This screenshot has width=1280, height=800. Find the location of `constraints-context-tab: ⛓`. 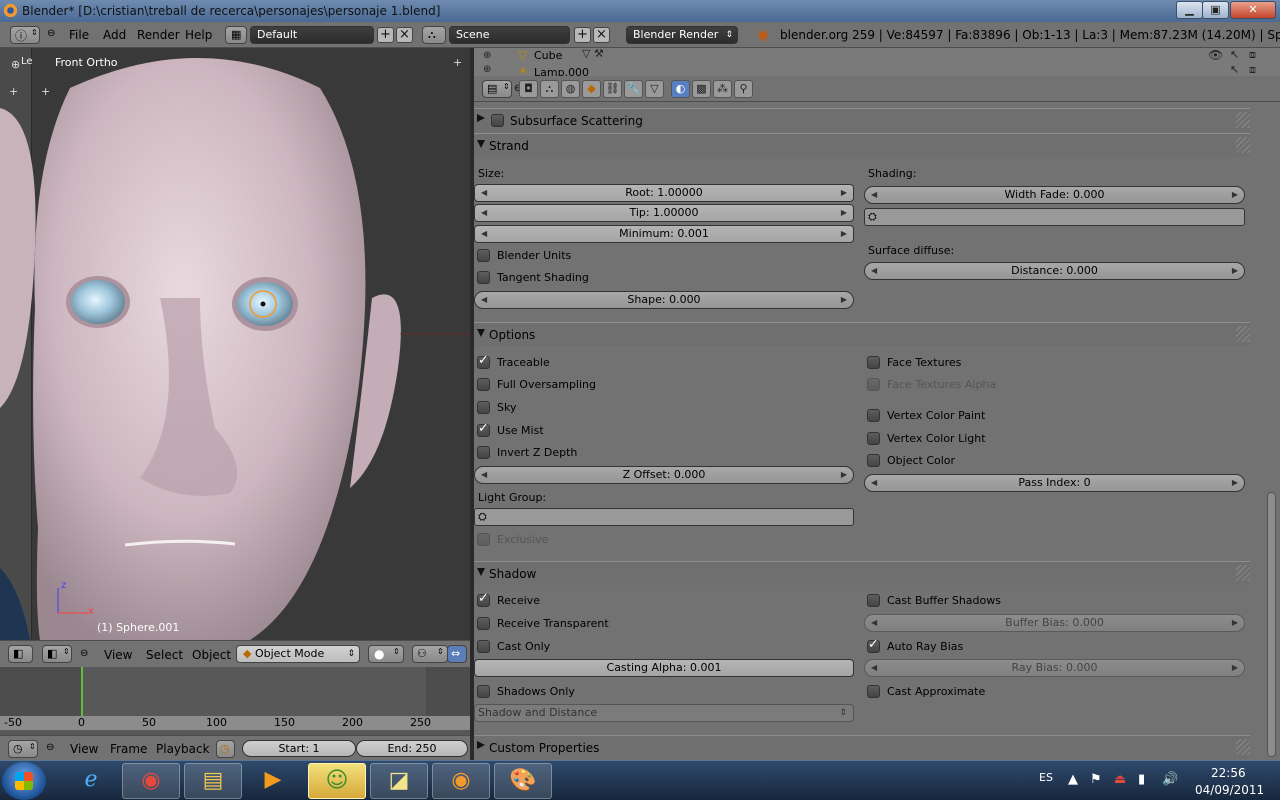

constraints-context-tab: ⛓ is located at coordinates (612, 89).